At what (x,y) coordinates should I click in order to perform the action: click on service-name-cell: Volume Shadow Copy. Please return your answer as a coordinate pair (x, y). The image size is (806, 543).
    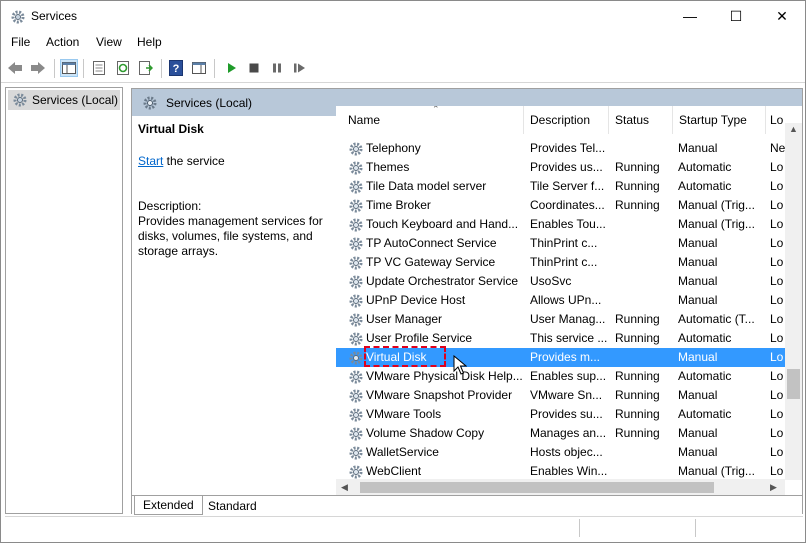
    Looking at the image, I should click on (425, 433).